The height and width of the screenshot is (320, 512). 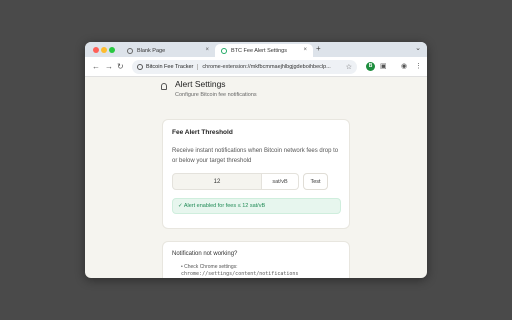 What do you see at coordinates (256, 206) in the screenshot?
I see `alert-status-message: ✓ Alert enabled for fees ≤ 12 sat/vB` at bounding box center [256, 206].